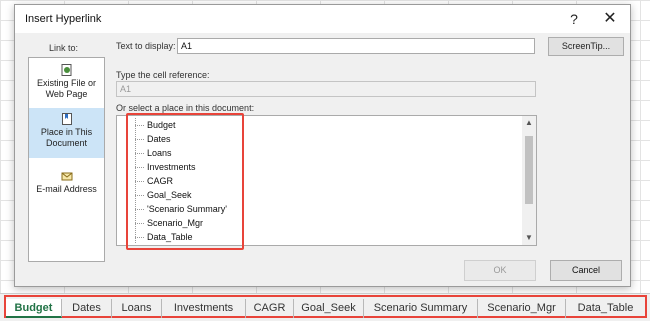 This screenshot has width=650, height=321. What do you see at coordinates (63, 19) in the screenshot?
I see `dialog-title: Insert Hyperlink` at bounding box center [63, 19].